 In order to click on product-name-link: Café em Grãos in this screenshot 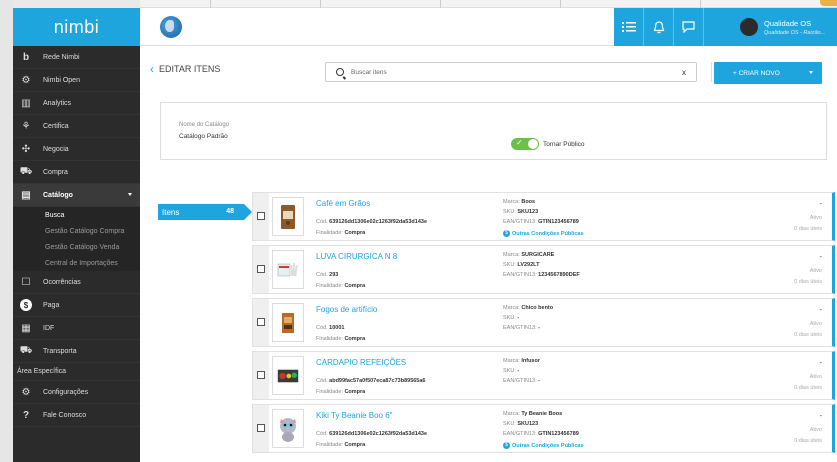, I will do `click(343, 203)`.